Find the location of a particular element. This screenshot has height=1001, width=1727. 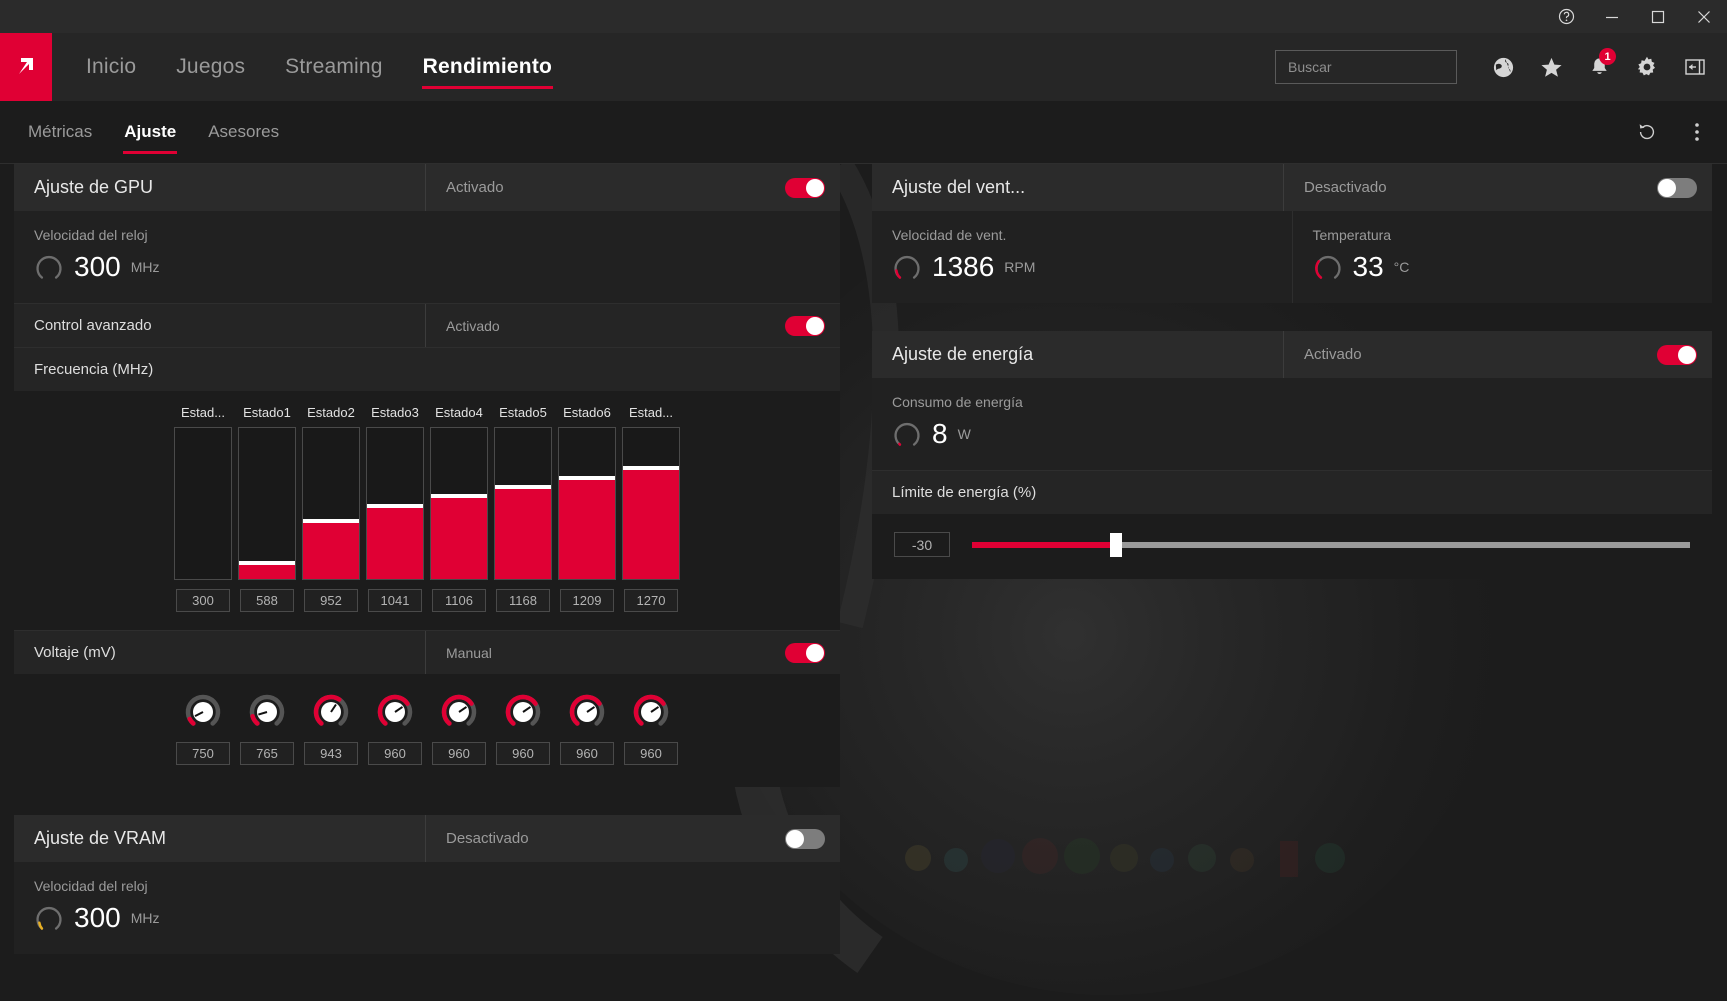

nav-item-juegos: Juegos is located at coordinates (210, 67).